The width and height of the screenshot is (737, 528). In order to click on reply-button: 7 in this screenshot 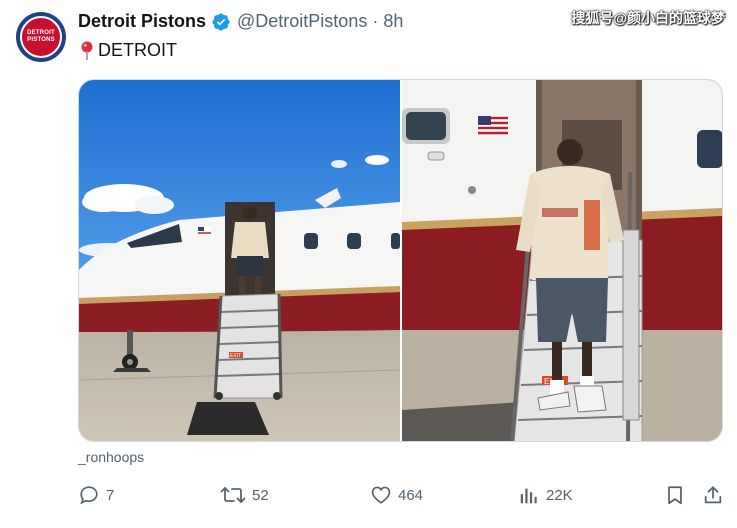, I will do `click(96, 495)`.